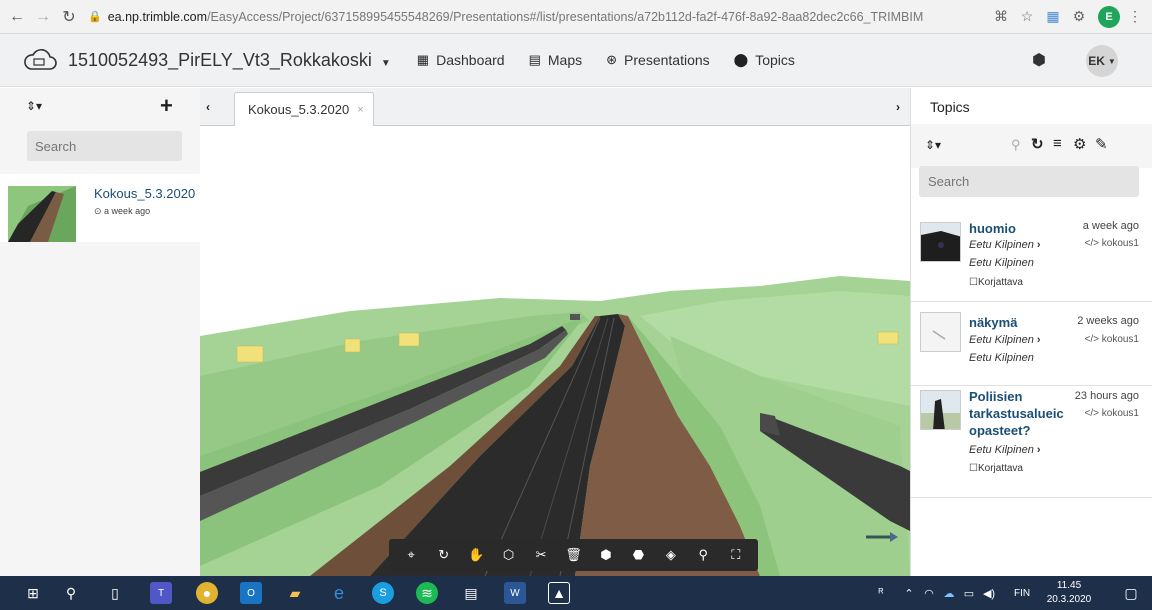 The width and height of the screenshot is (1152, 610). Describe the element at coordinates (339, 593) in the screenshot. I see `edge-icon: e` at that location.